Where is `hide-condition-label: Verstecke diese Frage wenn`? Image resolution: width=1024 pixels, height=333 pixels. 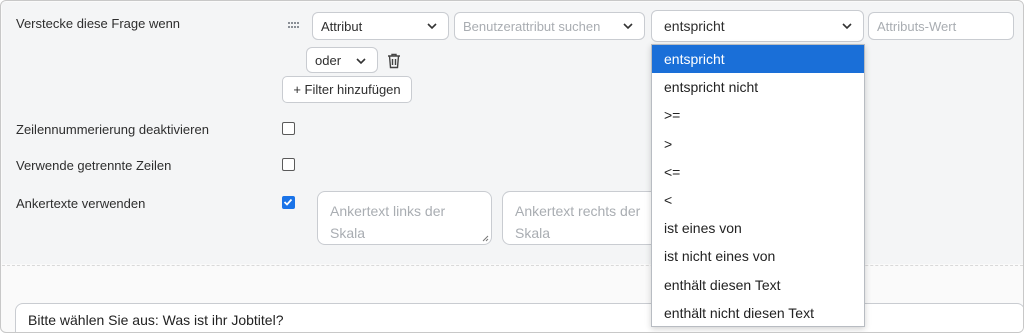 hide-condition-label: Verstecke diese Frage wenn is located at coordinates (98, 23).